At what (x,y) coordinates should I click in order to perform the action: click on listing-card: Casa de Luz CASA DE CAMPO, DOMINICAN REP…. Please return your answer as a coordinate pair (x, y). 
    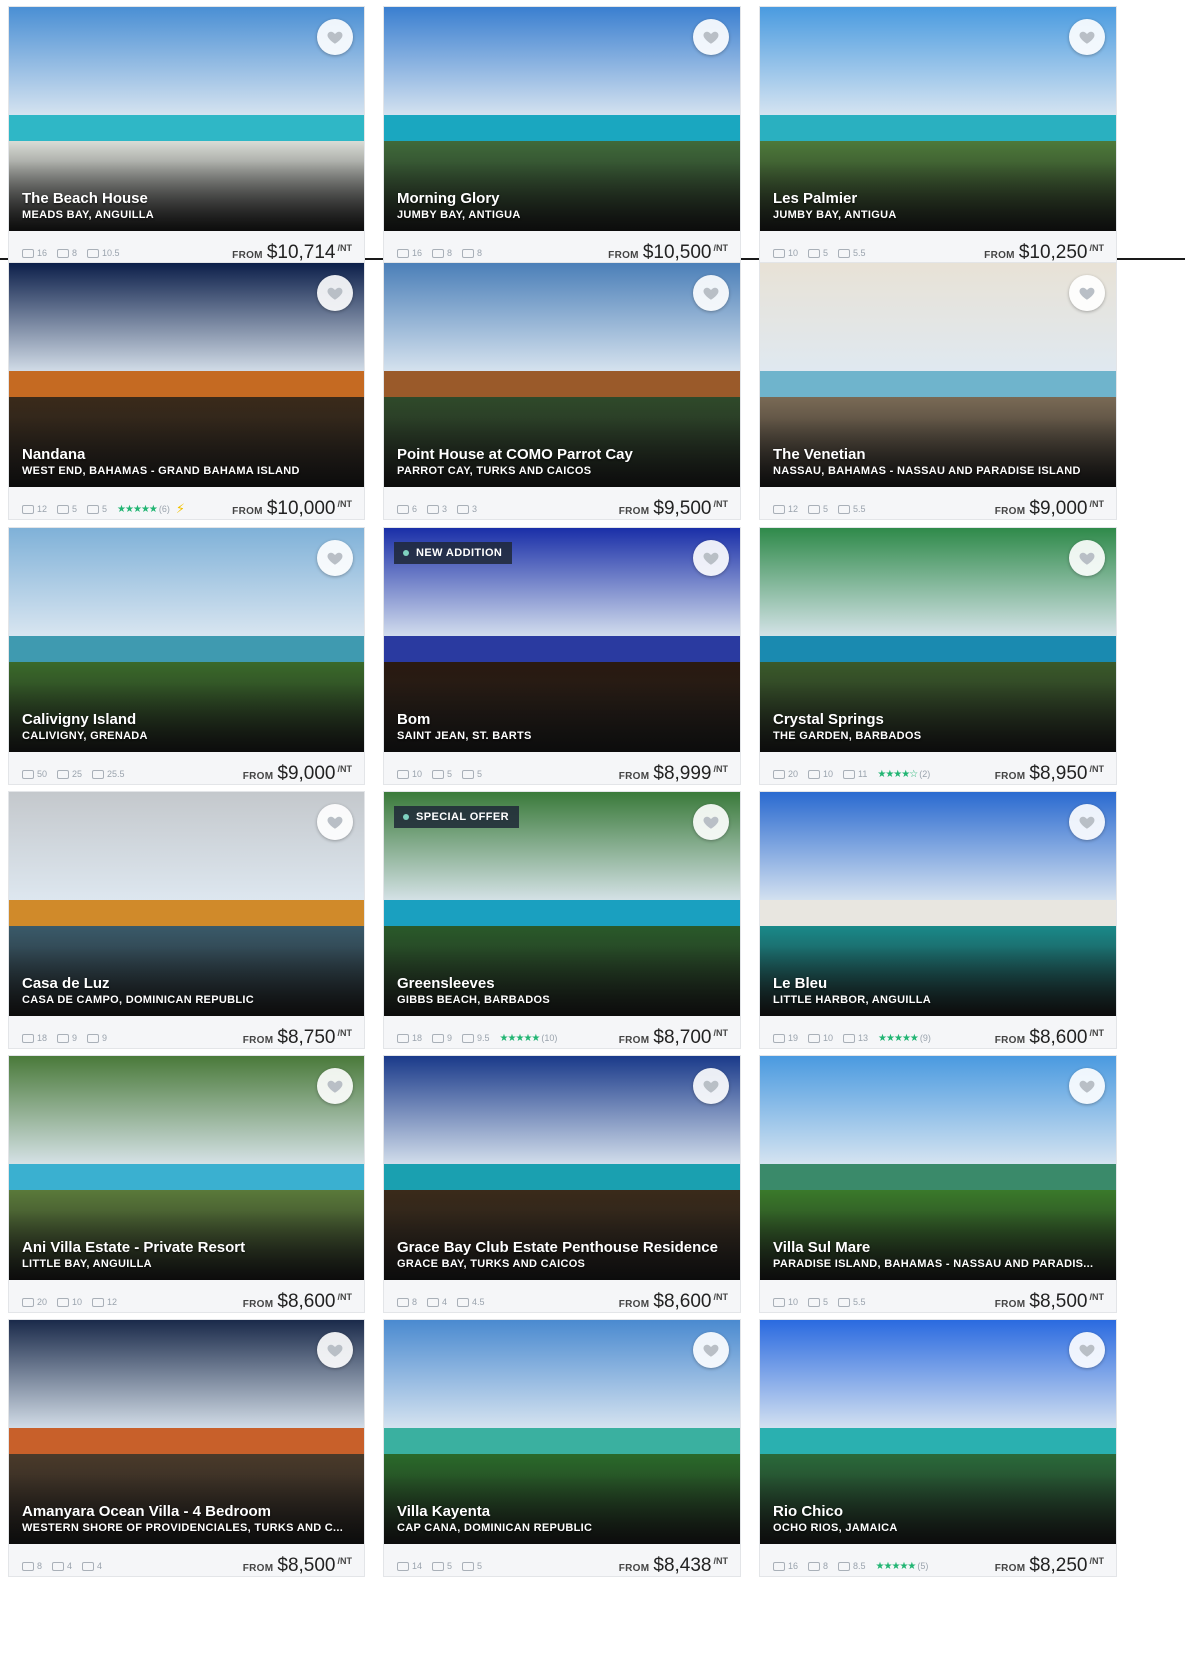
    Looking at the image, I should click on (186, 920).